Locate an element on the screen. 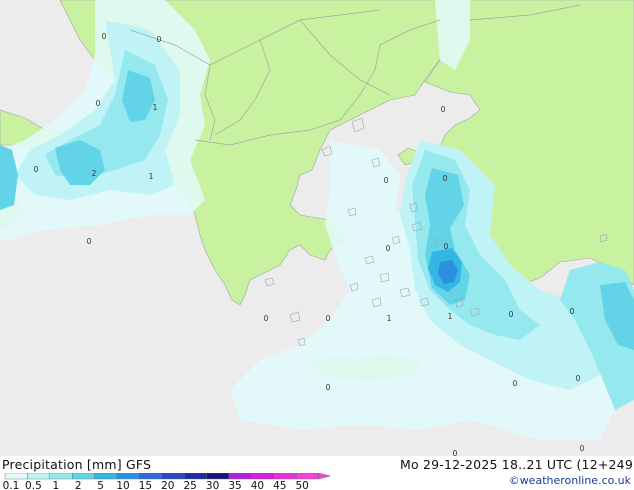  legend-tick-label: 40 is located at coordinates (257, 485).